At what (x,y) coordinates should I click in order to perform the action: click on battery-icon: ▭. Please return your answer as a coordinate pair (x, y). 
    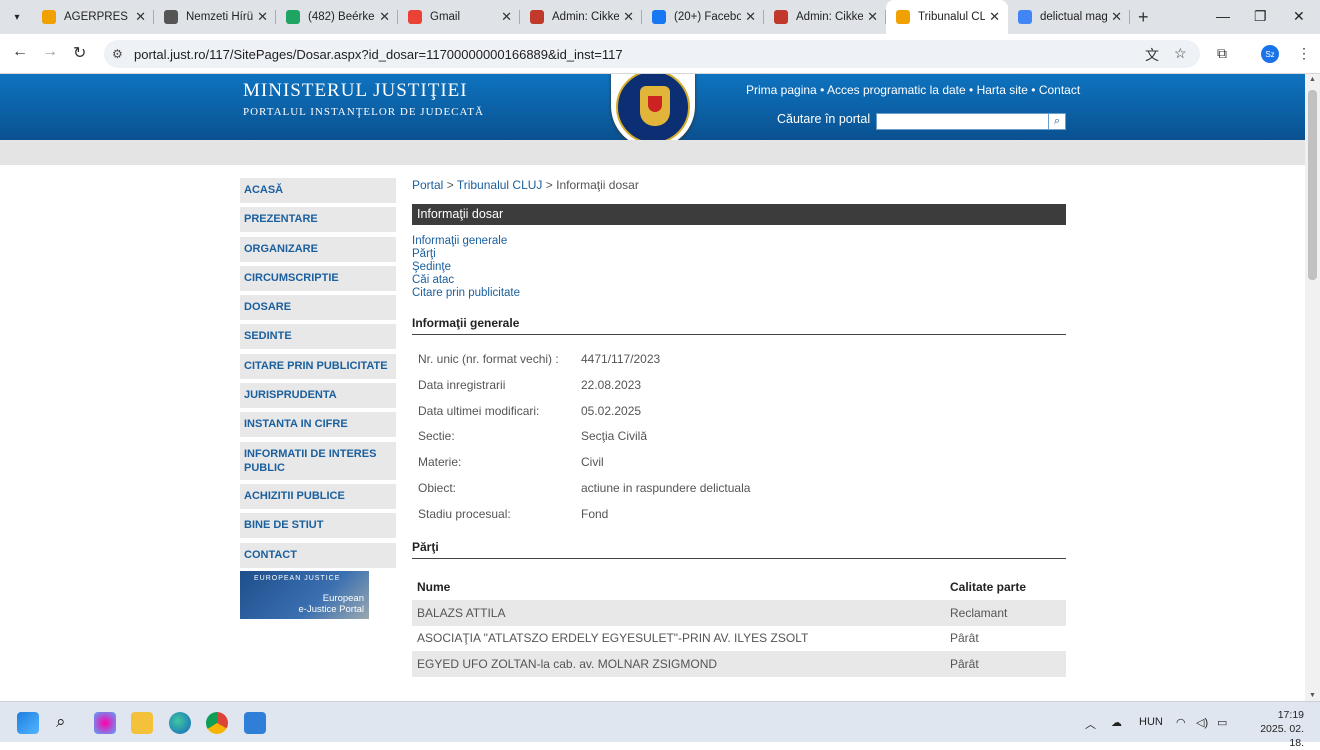
    Looking at the image, I should click on (1222, 722).